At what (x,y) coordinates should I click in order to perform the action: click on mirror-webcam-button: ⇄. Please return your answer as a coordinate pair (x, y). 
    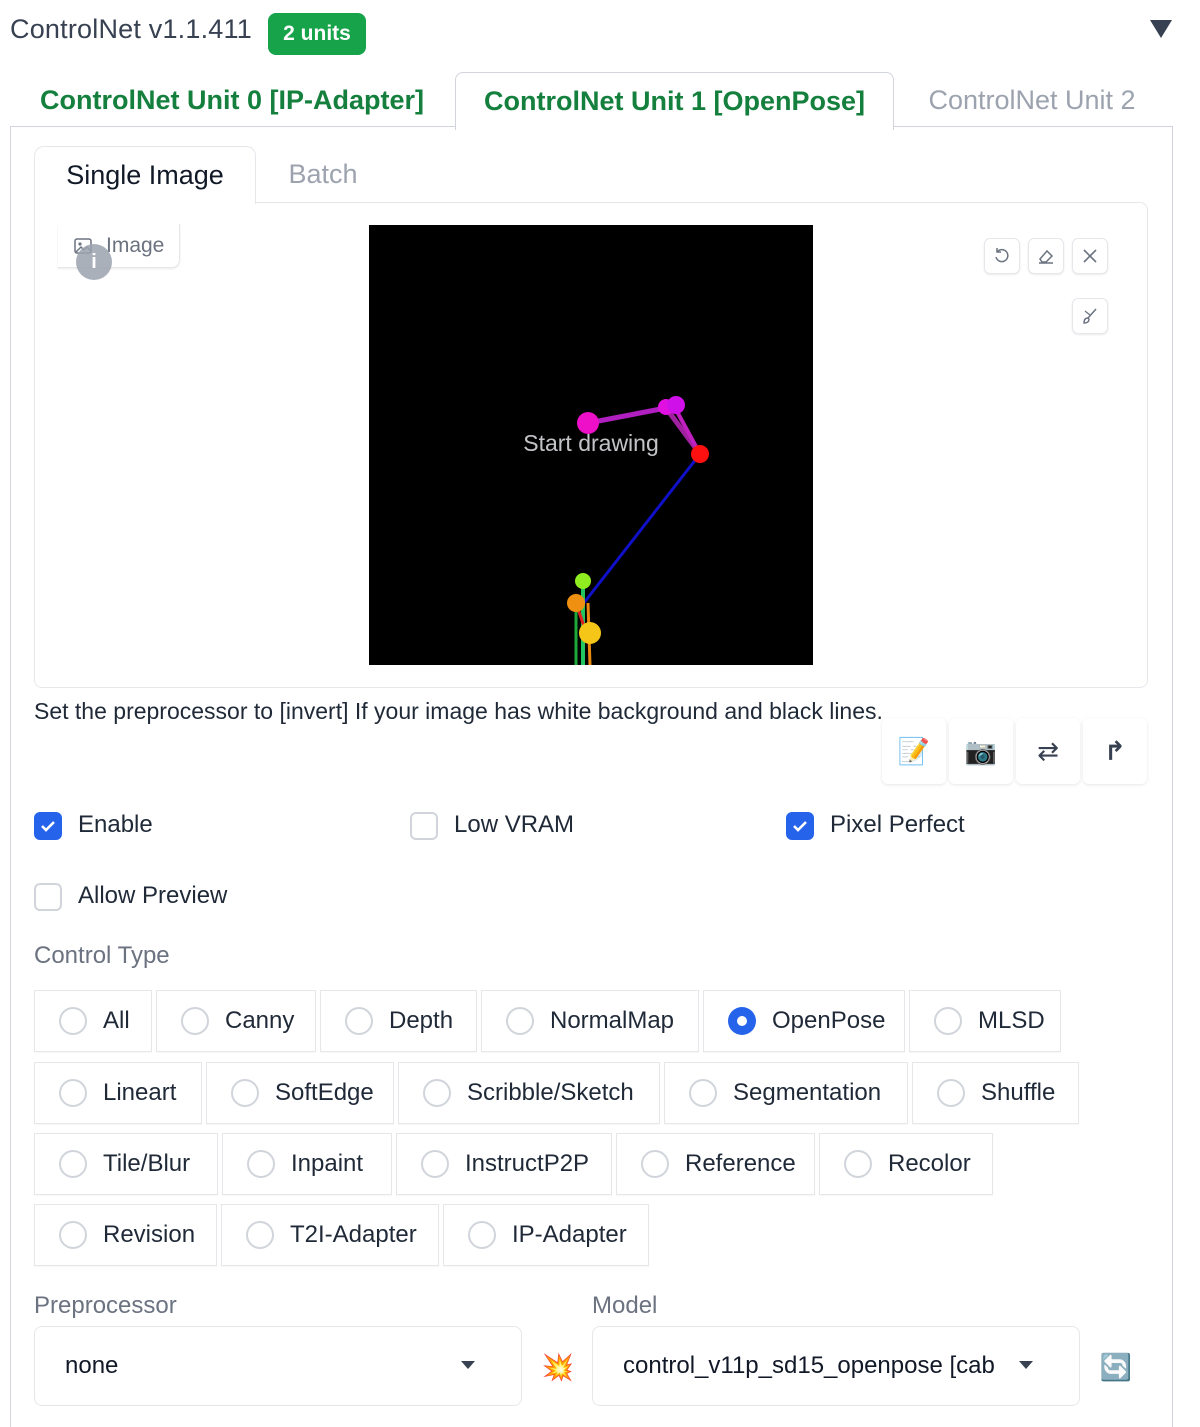
    Looking at the image, I should click on (1048, 751).